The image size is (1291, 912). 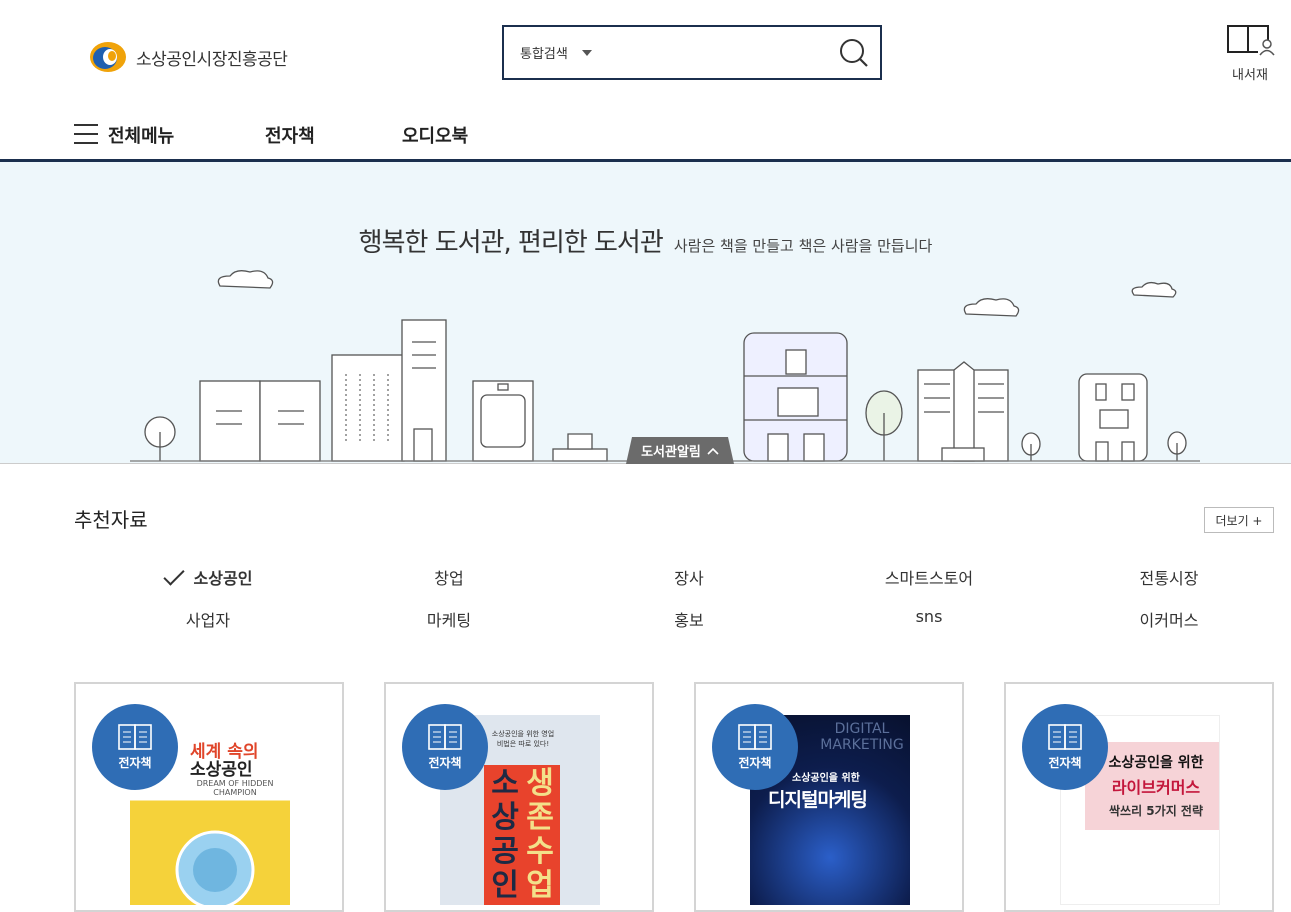 I want to click on category-tab: 소상공인, so click(x=208, y=576).